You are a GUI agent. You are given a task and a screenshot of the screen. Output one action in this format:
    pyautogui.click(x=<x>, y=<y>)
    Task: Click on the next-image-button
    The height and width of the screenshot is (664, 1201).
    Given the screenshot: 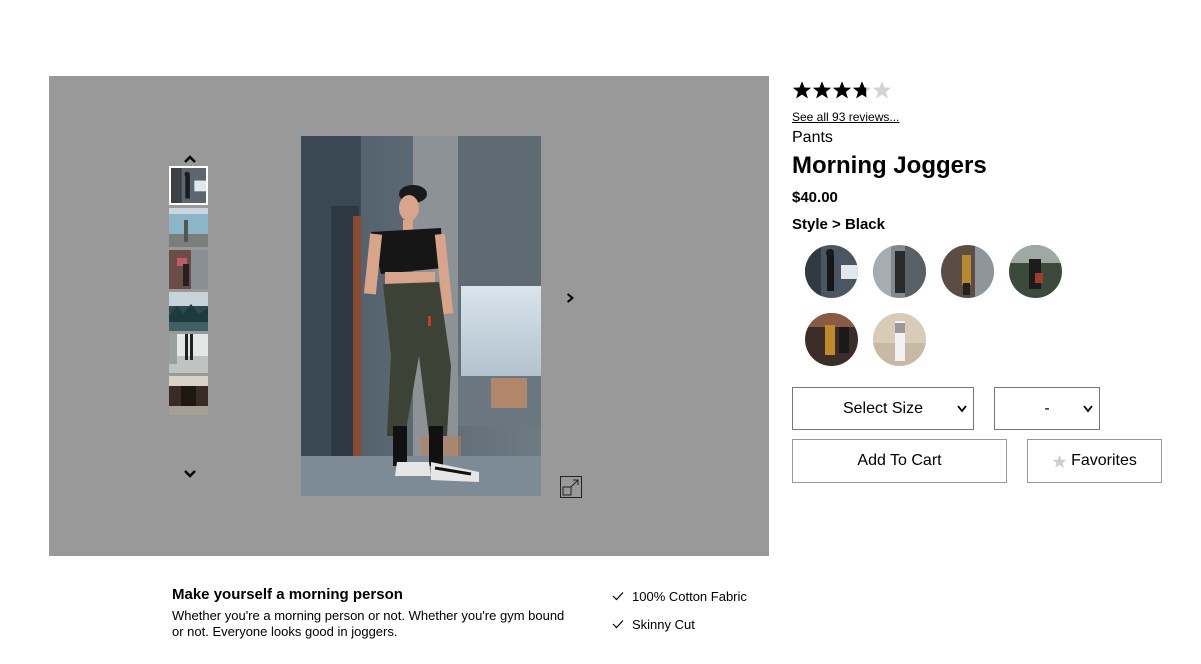 What is the action you would take?
    pyautogui.click(x=570, y=298)
    